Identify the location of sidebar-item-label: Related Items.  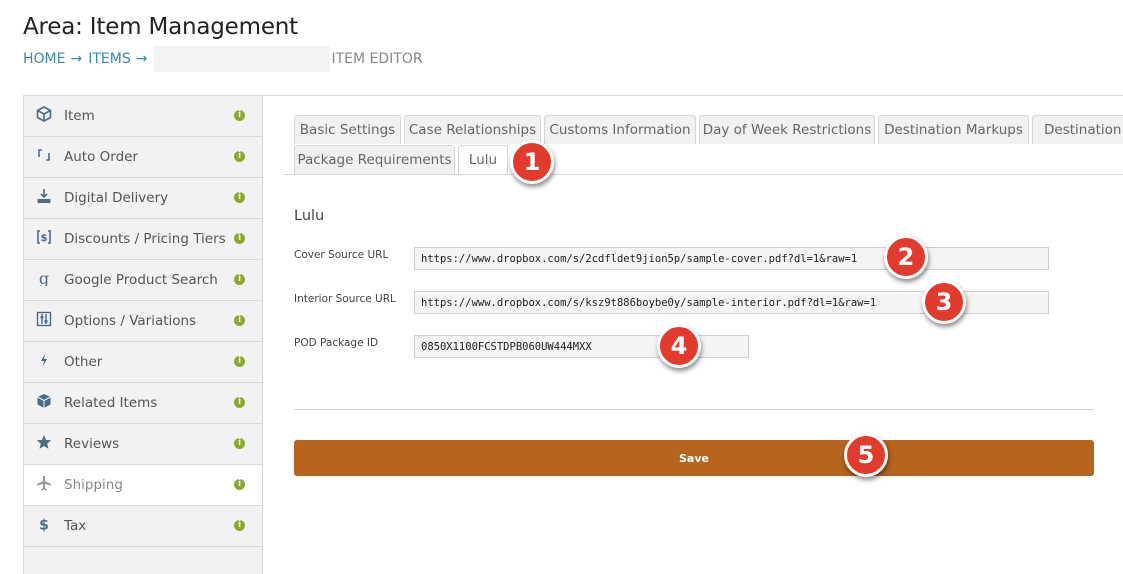
(111, 403).